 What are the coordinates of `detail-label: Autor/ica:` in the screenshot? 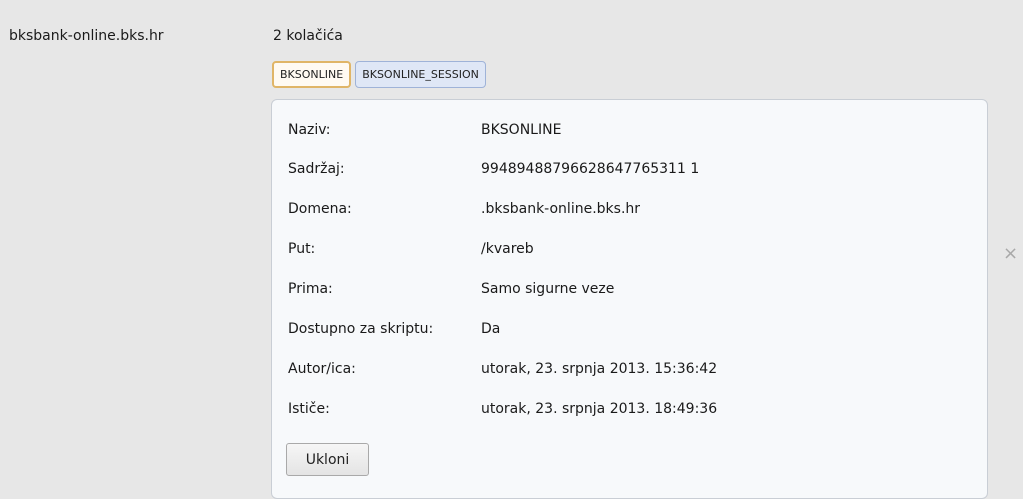 It's located at (322, 369).